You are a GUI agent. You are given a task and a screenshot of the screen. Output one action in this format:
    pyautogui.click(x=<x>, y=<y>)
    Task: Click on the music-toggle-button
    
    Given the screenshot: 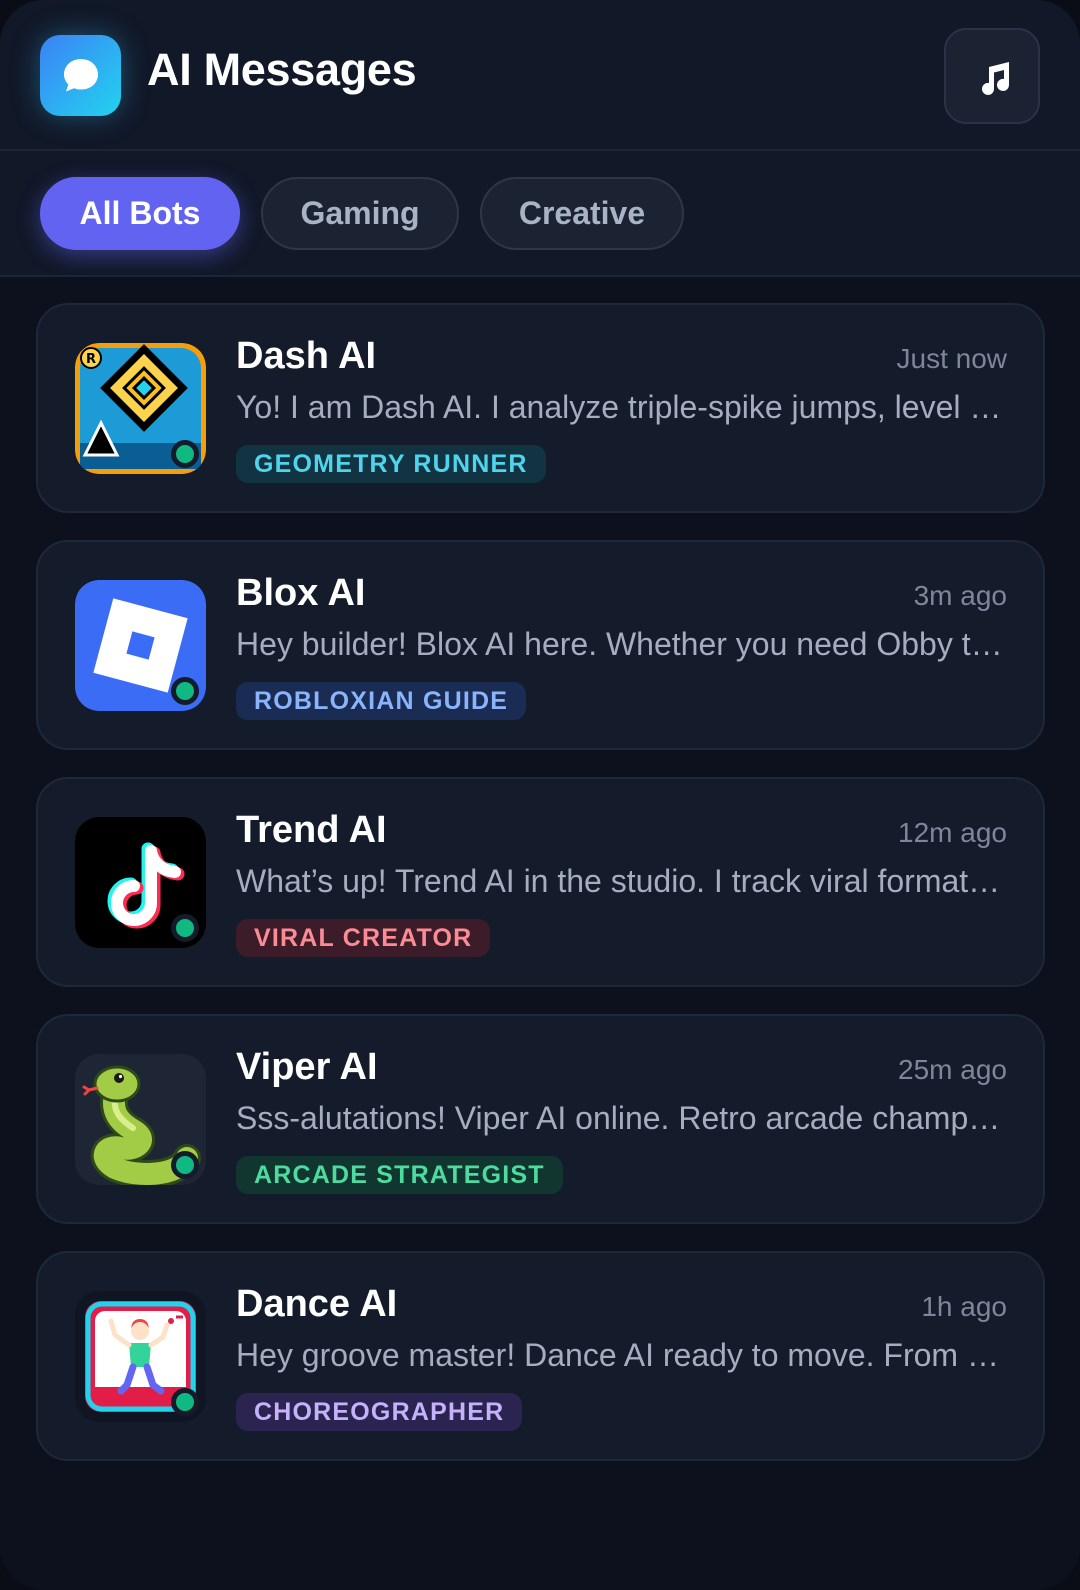 What is the action you would take?
    pyautogui.click(x=992, y=76)
    